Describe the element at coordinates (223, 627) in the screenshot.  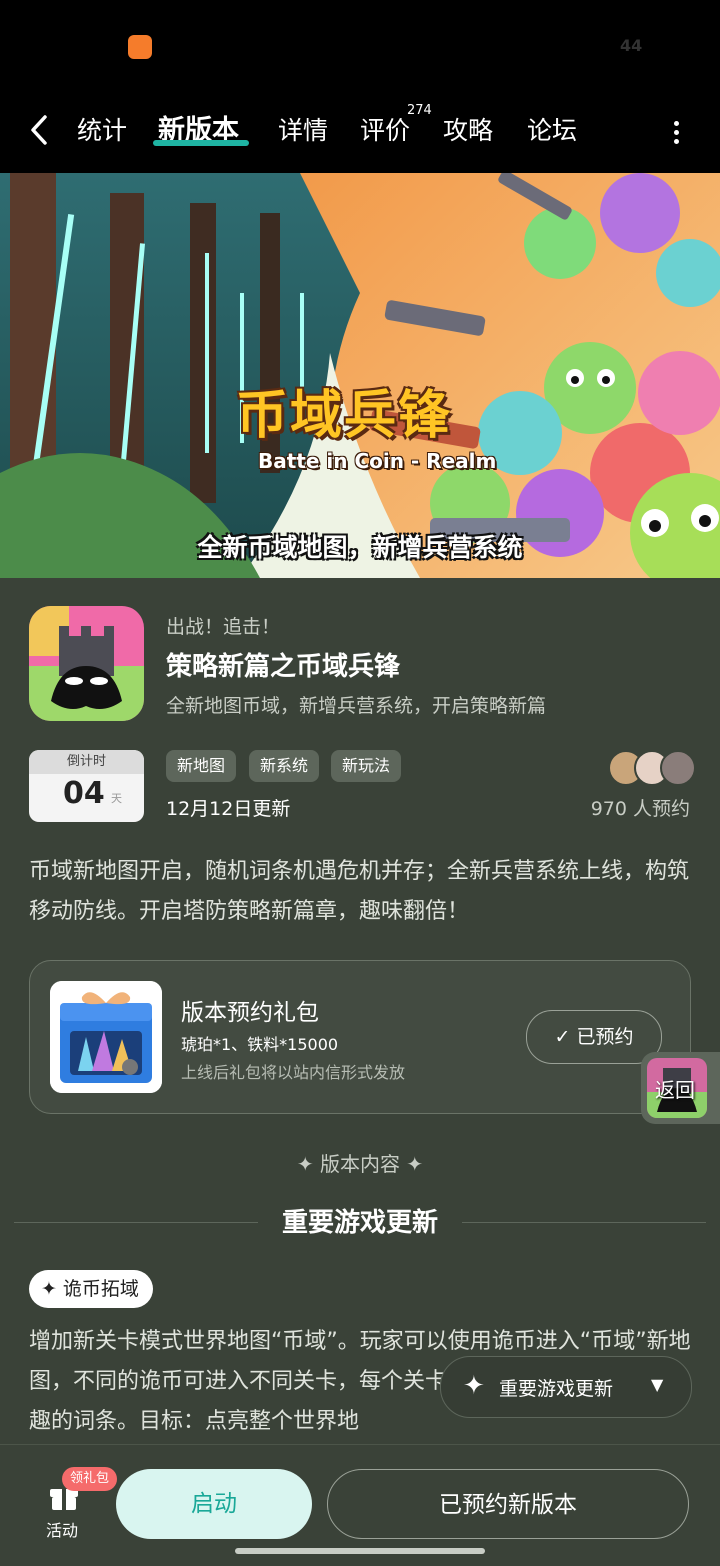
I see `app-tagline: 出战！追击！` at that location.